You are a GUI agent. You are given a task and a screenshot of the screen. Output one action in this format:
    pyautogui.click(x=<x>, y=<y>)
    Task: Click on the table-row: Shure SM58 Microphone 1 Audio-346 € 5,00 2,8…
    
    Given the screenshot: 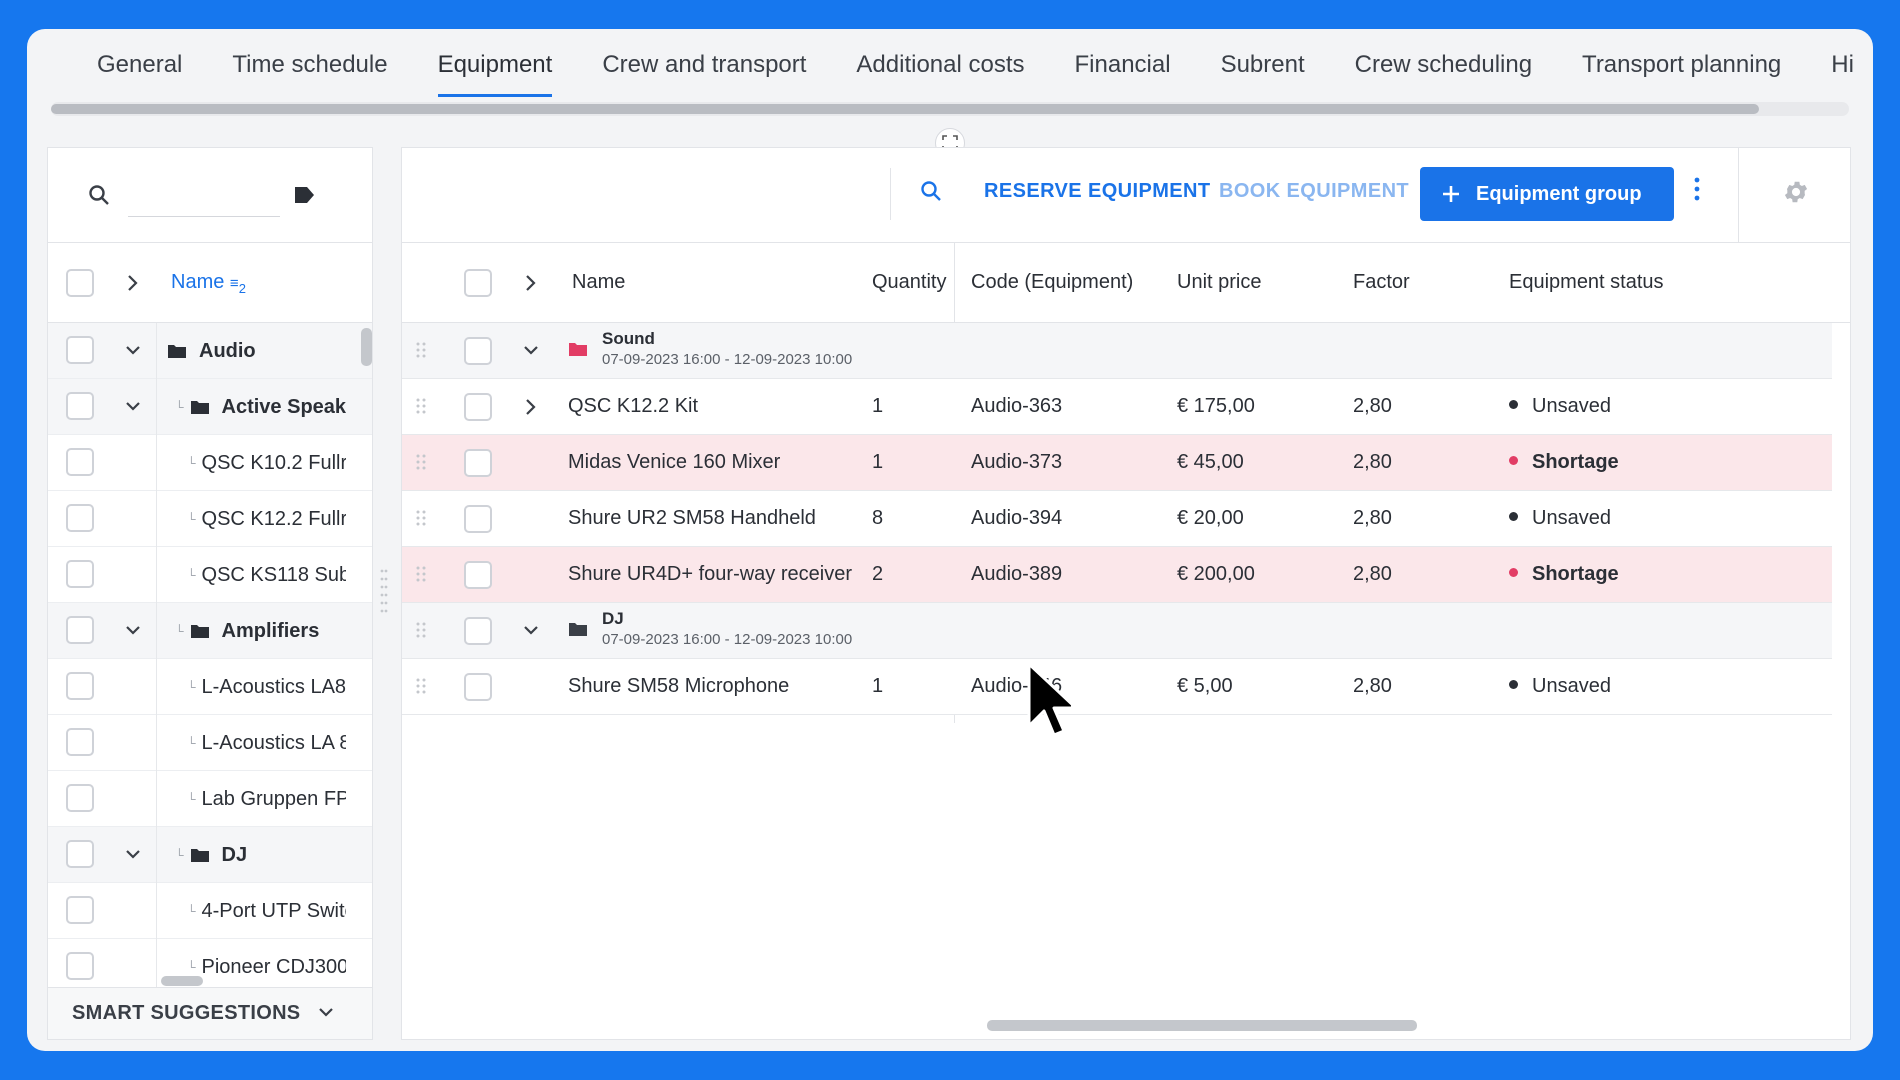 What is the action you would take?
    pyautogui.click(x=1117, y=687)
    